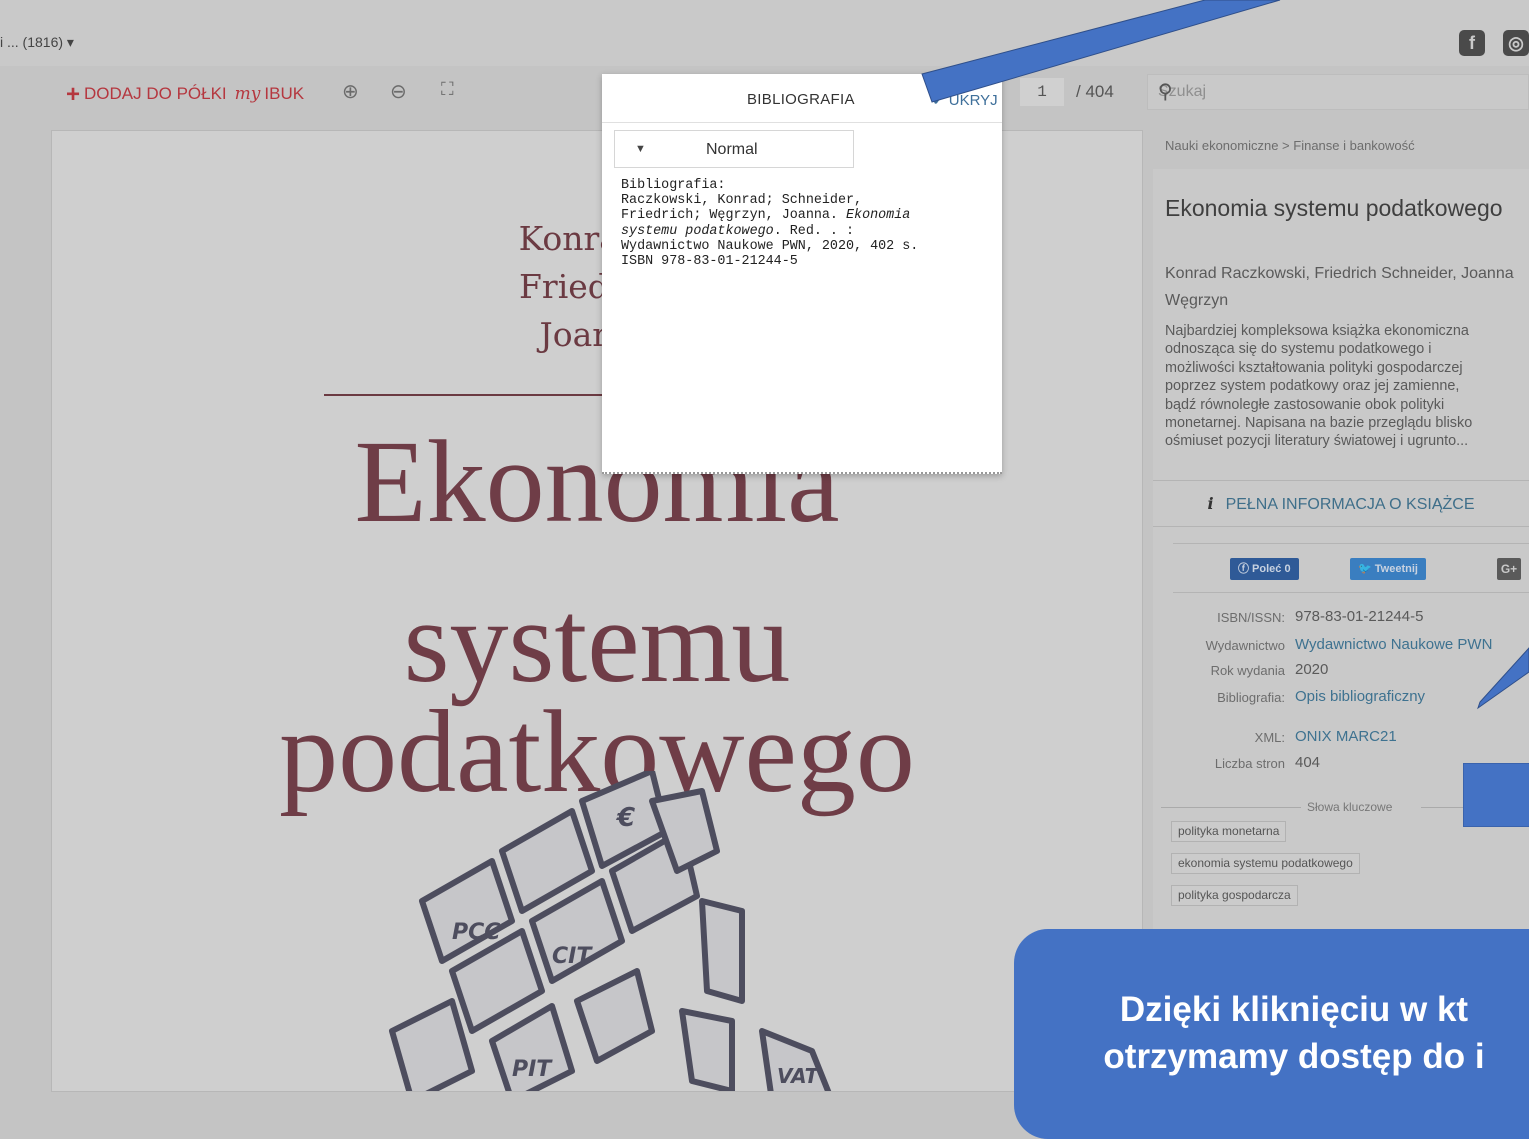 The height and width of the screenshot is (1139, 1529). I want to click on callout-line-2: otrzymamy dostęp do i, so click(1294, 1056).